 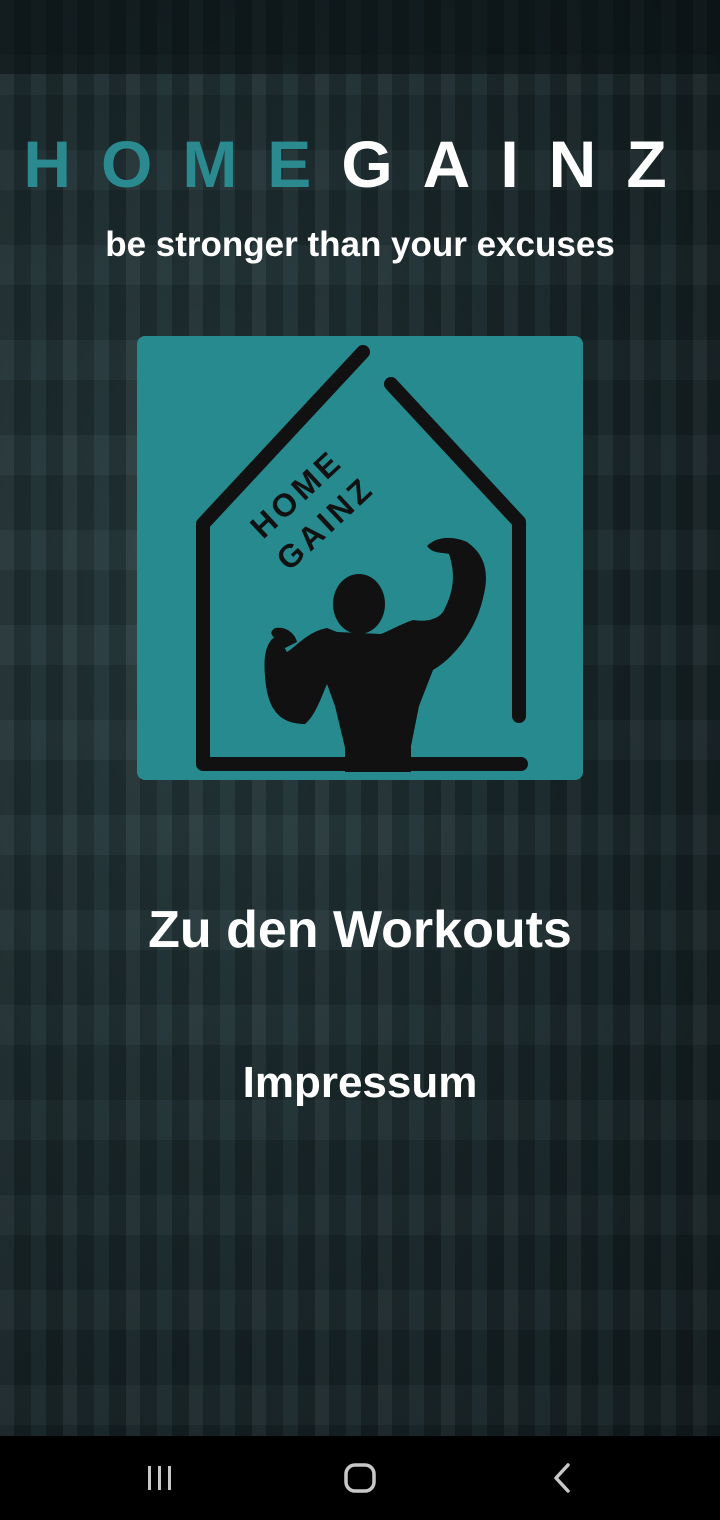 I want to click on navigation-bar, so click(x=360, y=1478).